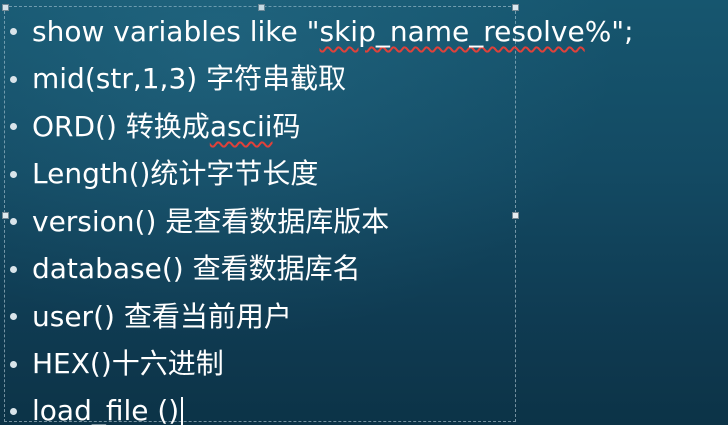 The image size is (728, 425). I want to click on bullet-text-part: HEX()十六进制, so click(128, 364).